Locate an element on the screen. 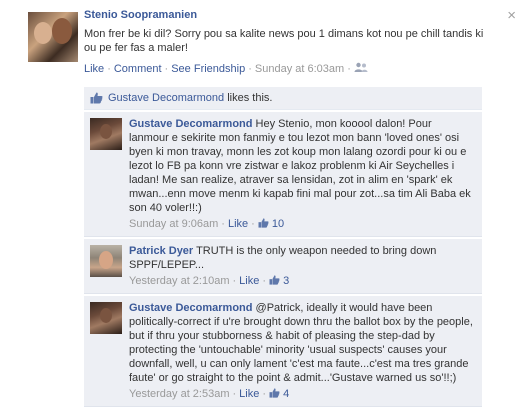  comment-like-count: 3 is located at coordinates (279, 281).